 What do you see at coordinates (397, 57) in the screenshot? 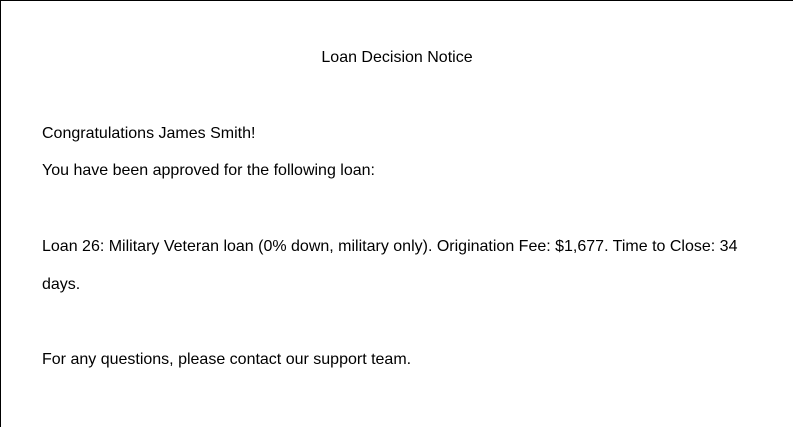
I see `page-title: Loan Decision Notice` at bounding box center [397, 57].